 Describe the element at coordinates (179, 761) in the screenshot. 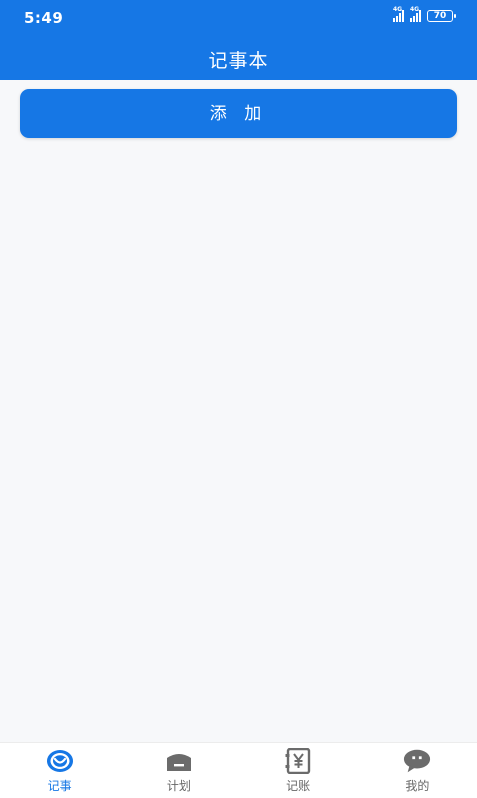

I see `plan-icon` at that location.